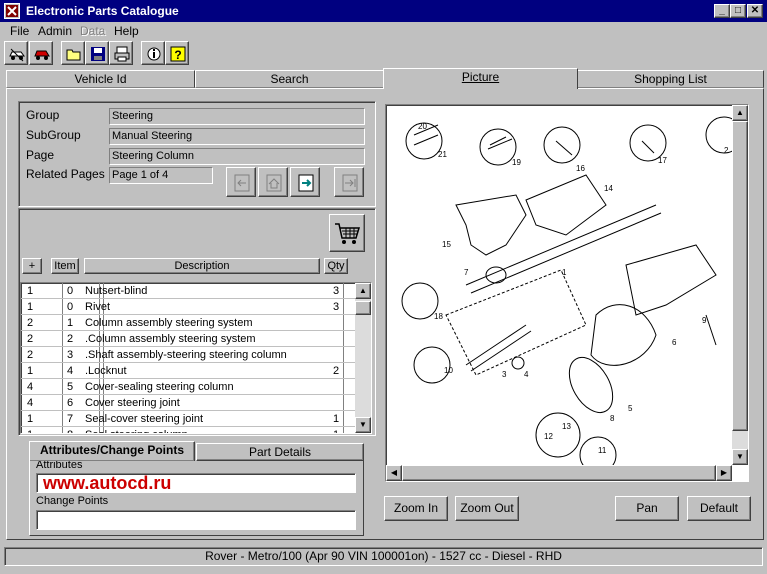  What do you see at coordinates (394, 473) in the screenshot?
I see `diagram-scroll-left-button: ◀` at bounding box center [394, 473].